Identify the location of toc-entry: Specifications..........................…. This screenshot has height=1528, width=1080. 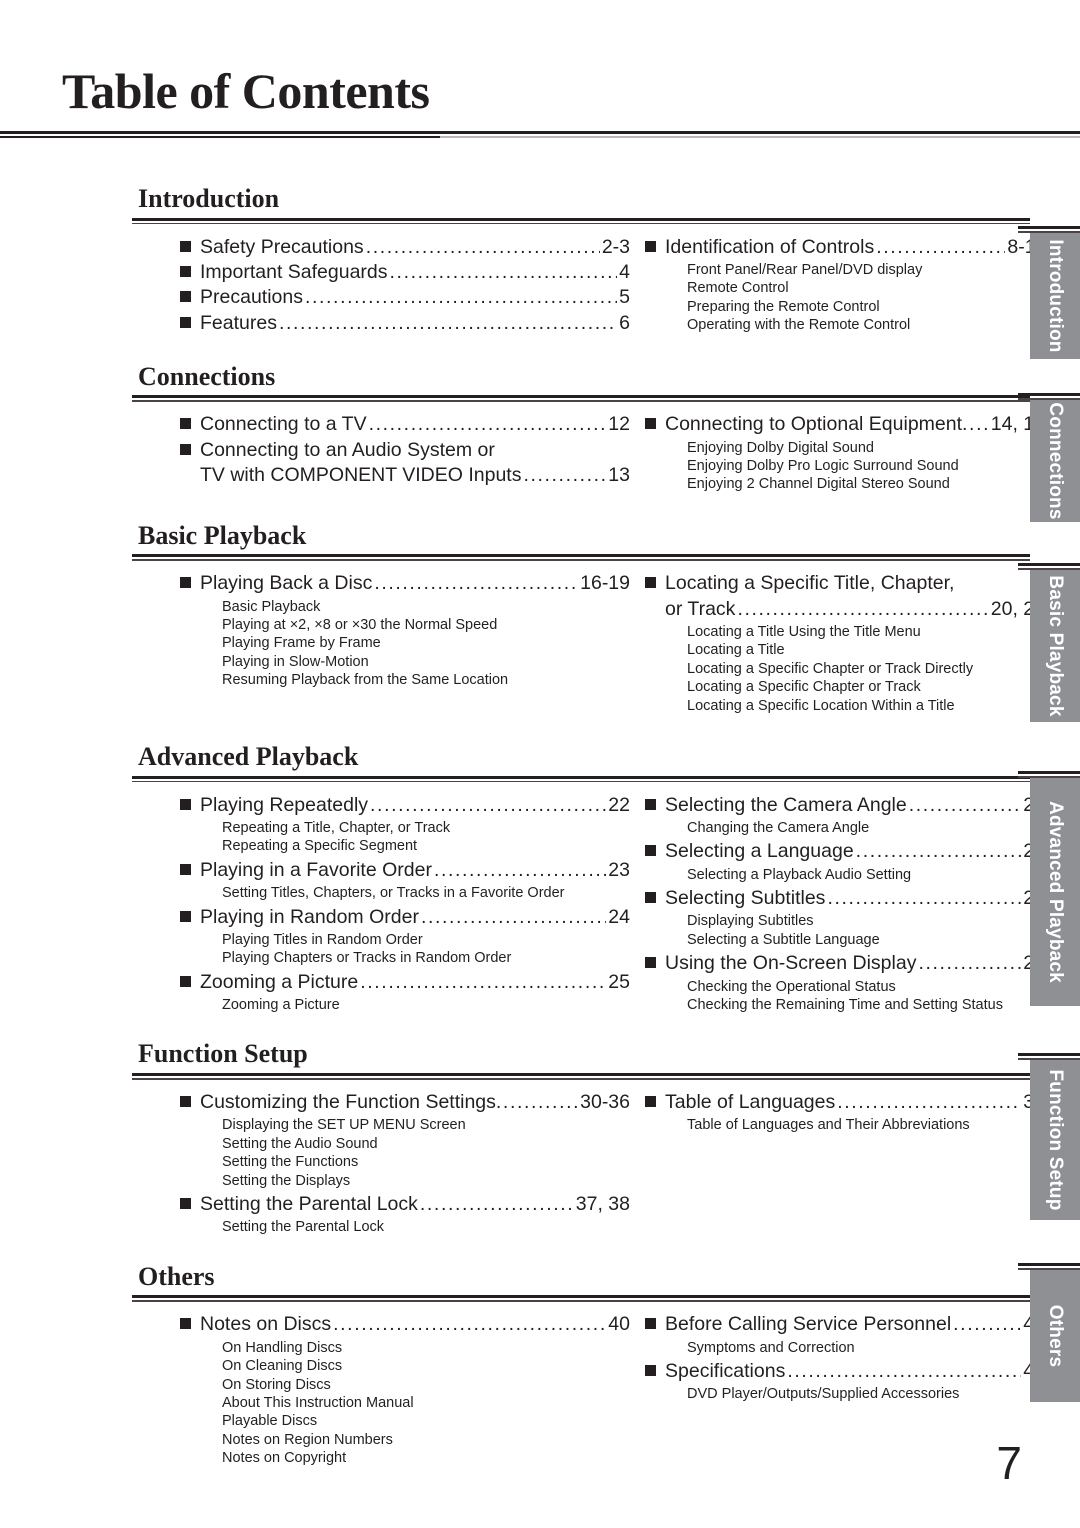
(845, 1371).